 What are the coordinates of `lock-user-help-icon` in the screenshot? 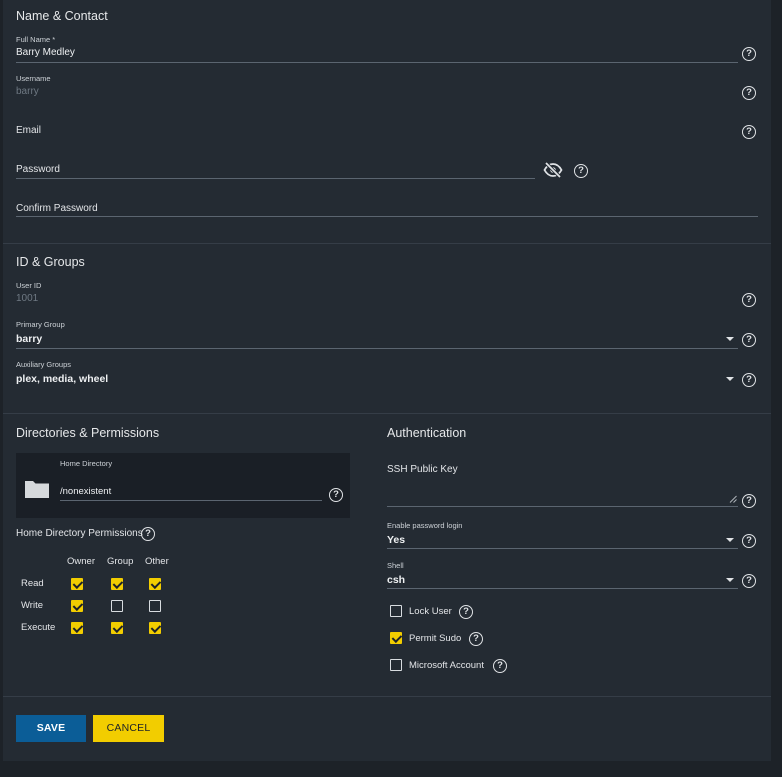 It's located at (466, 612).